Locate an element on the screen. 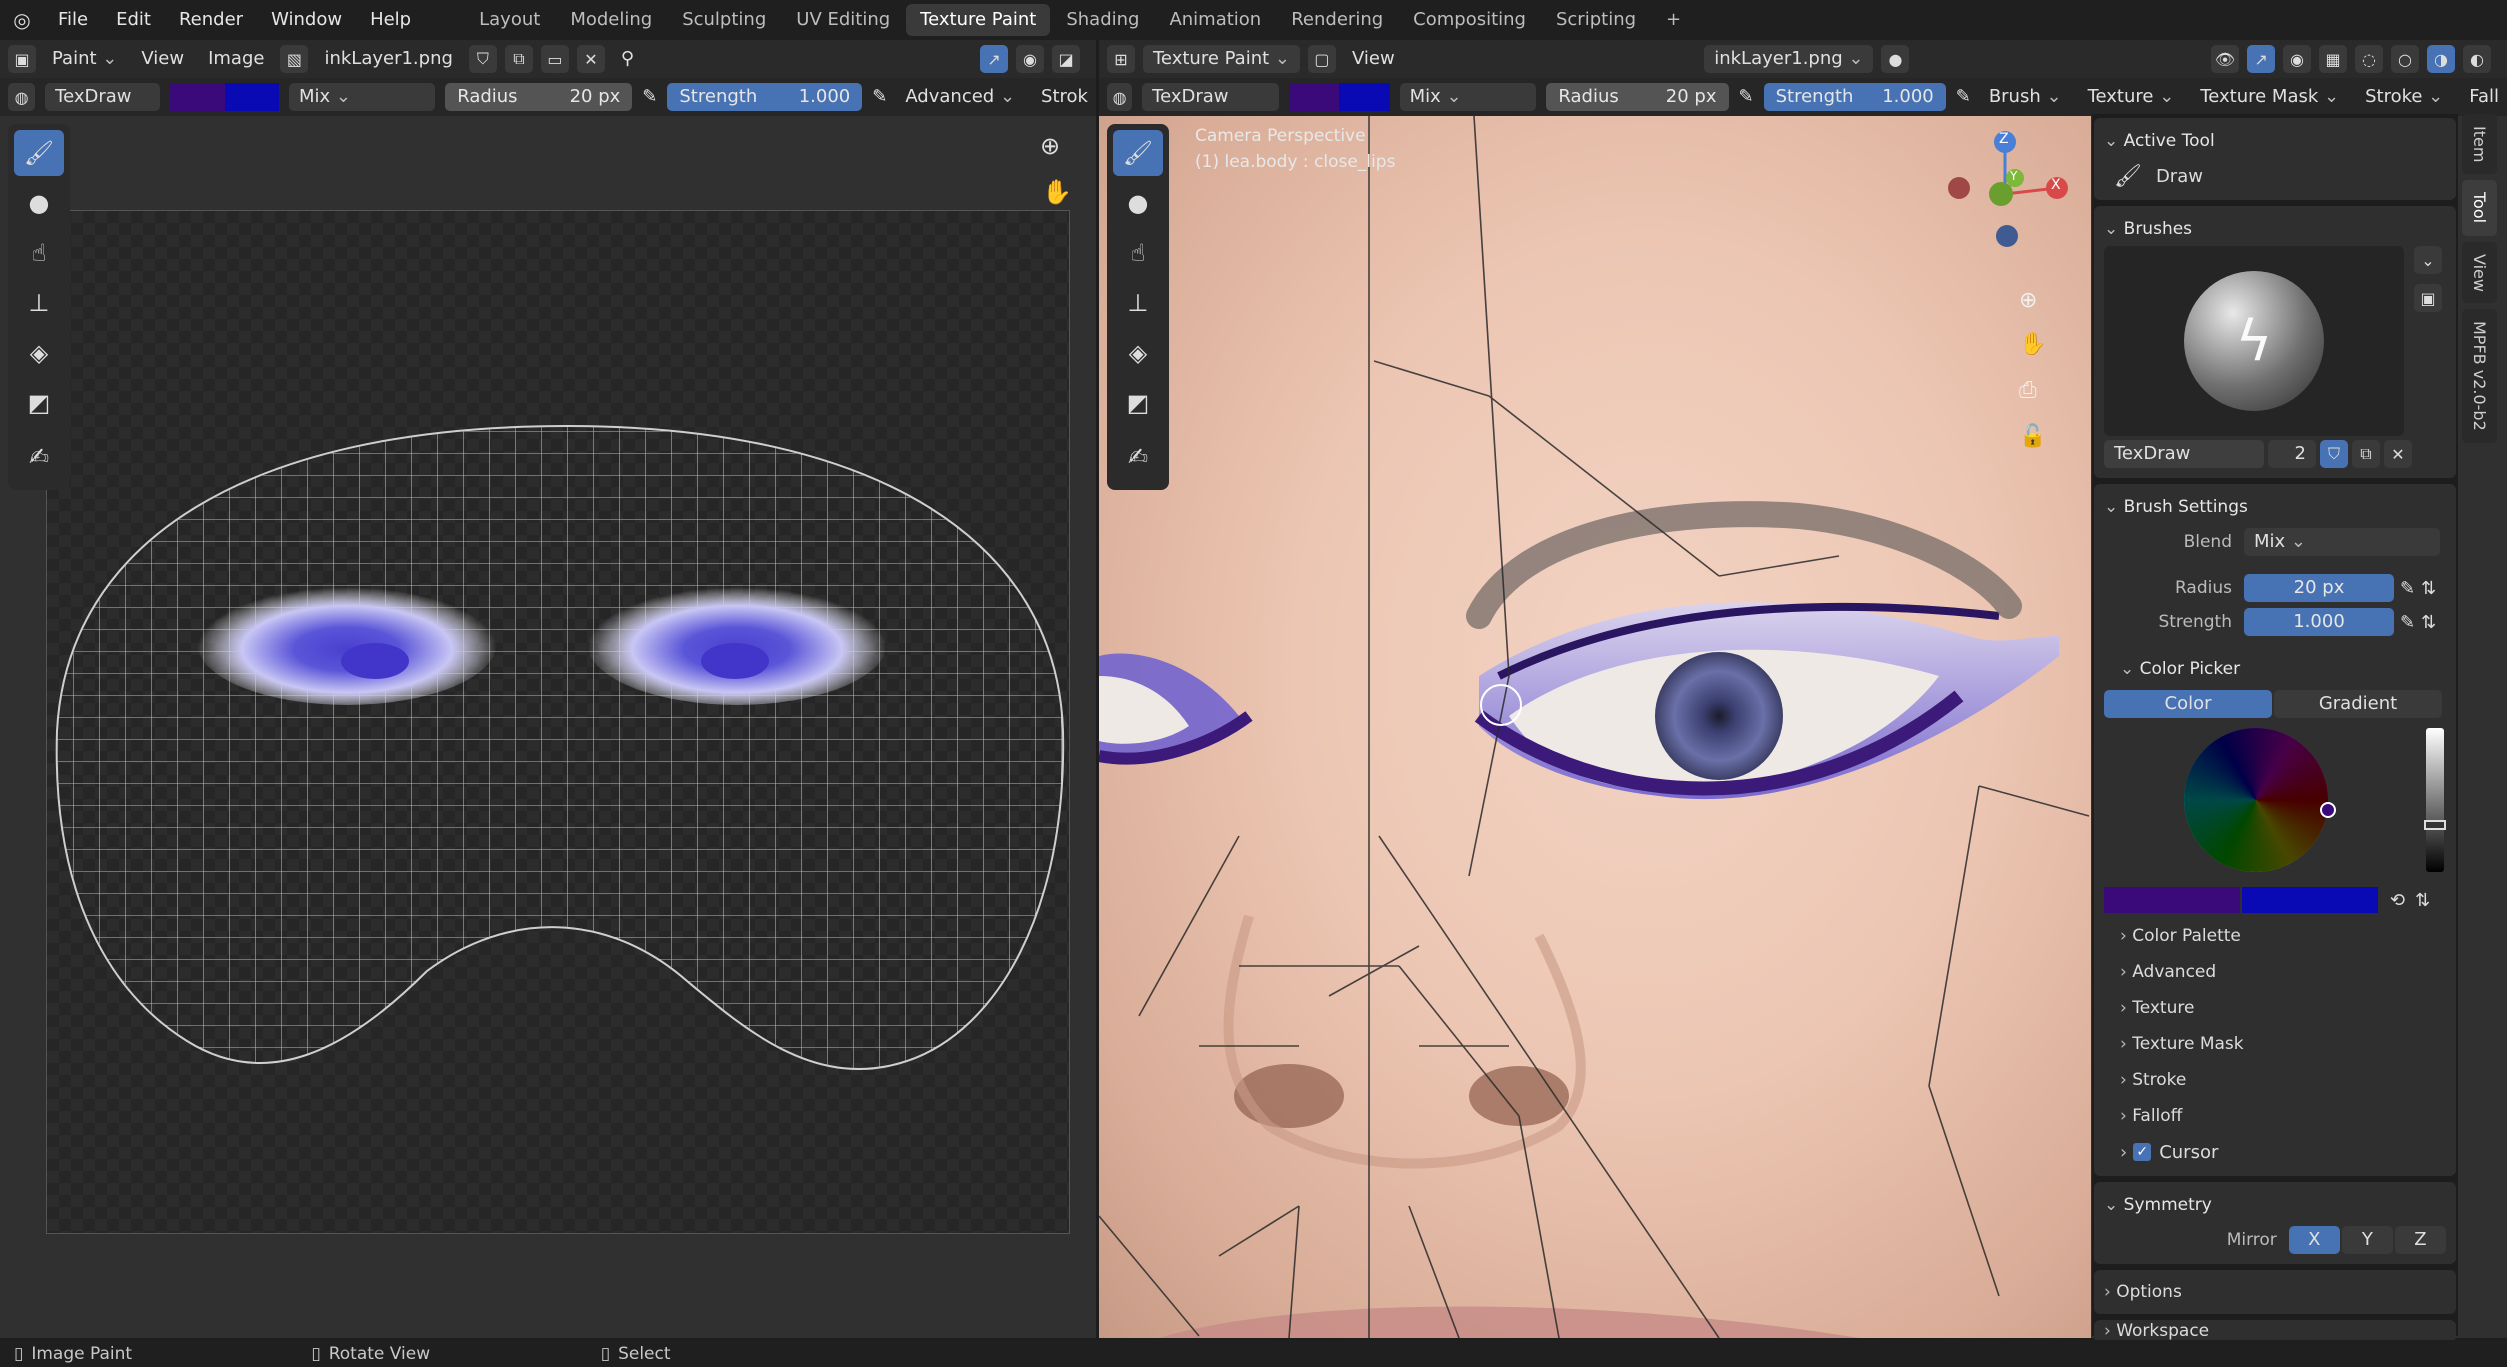  menu-edit: Edit is located at coordinates (133, 20).